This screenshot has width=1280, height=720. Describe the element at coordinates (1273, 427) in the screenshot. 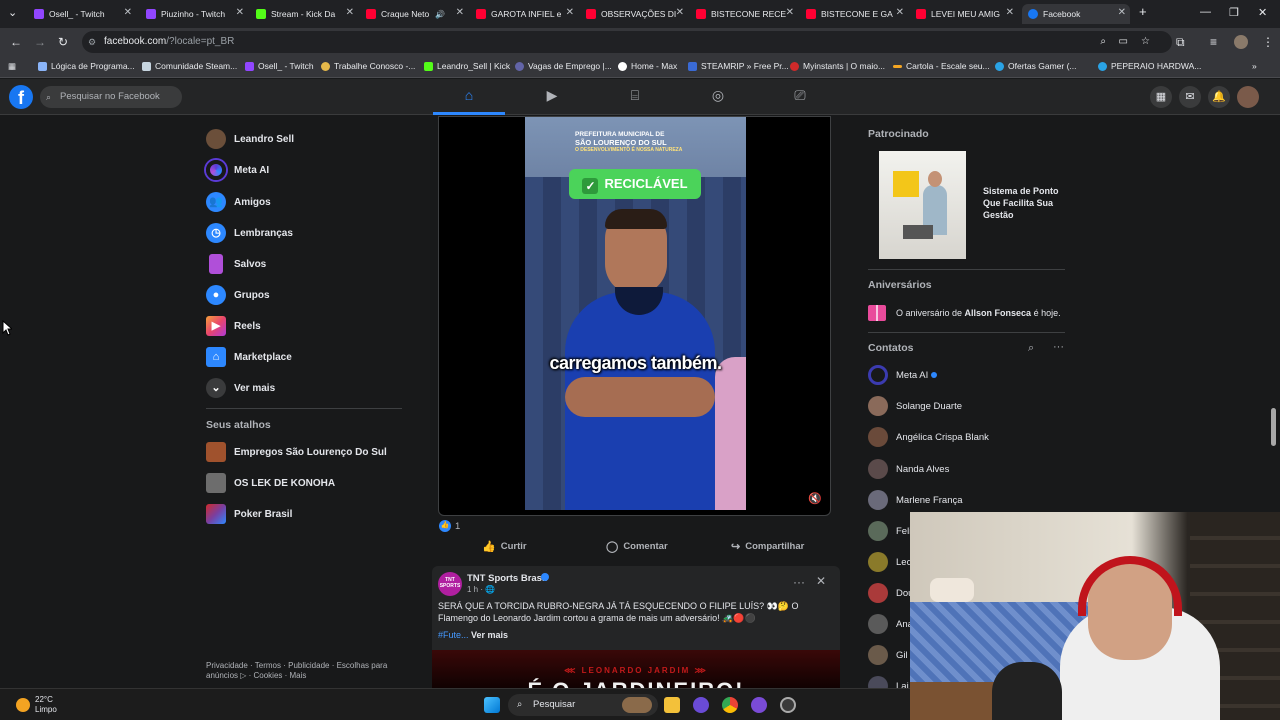

I see `scrollbar` at that location.